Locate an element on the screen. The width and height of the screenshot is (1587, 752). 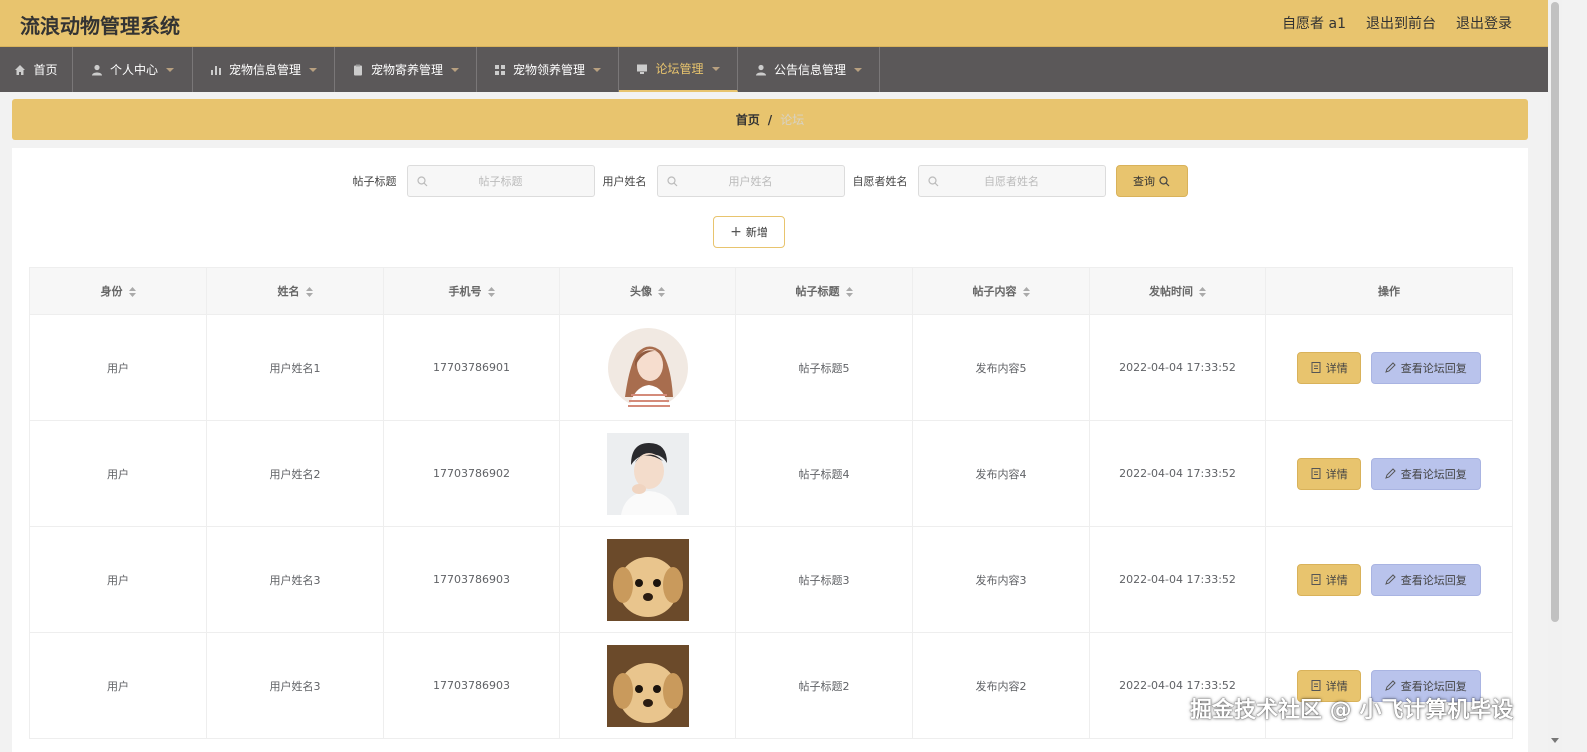
clipboard-icon is located at coordinates (357, 69).